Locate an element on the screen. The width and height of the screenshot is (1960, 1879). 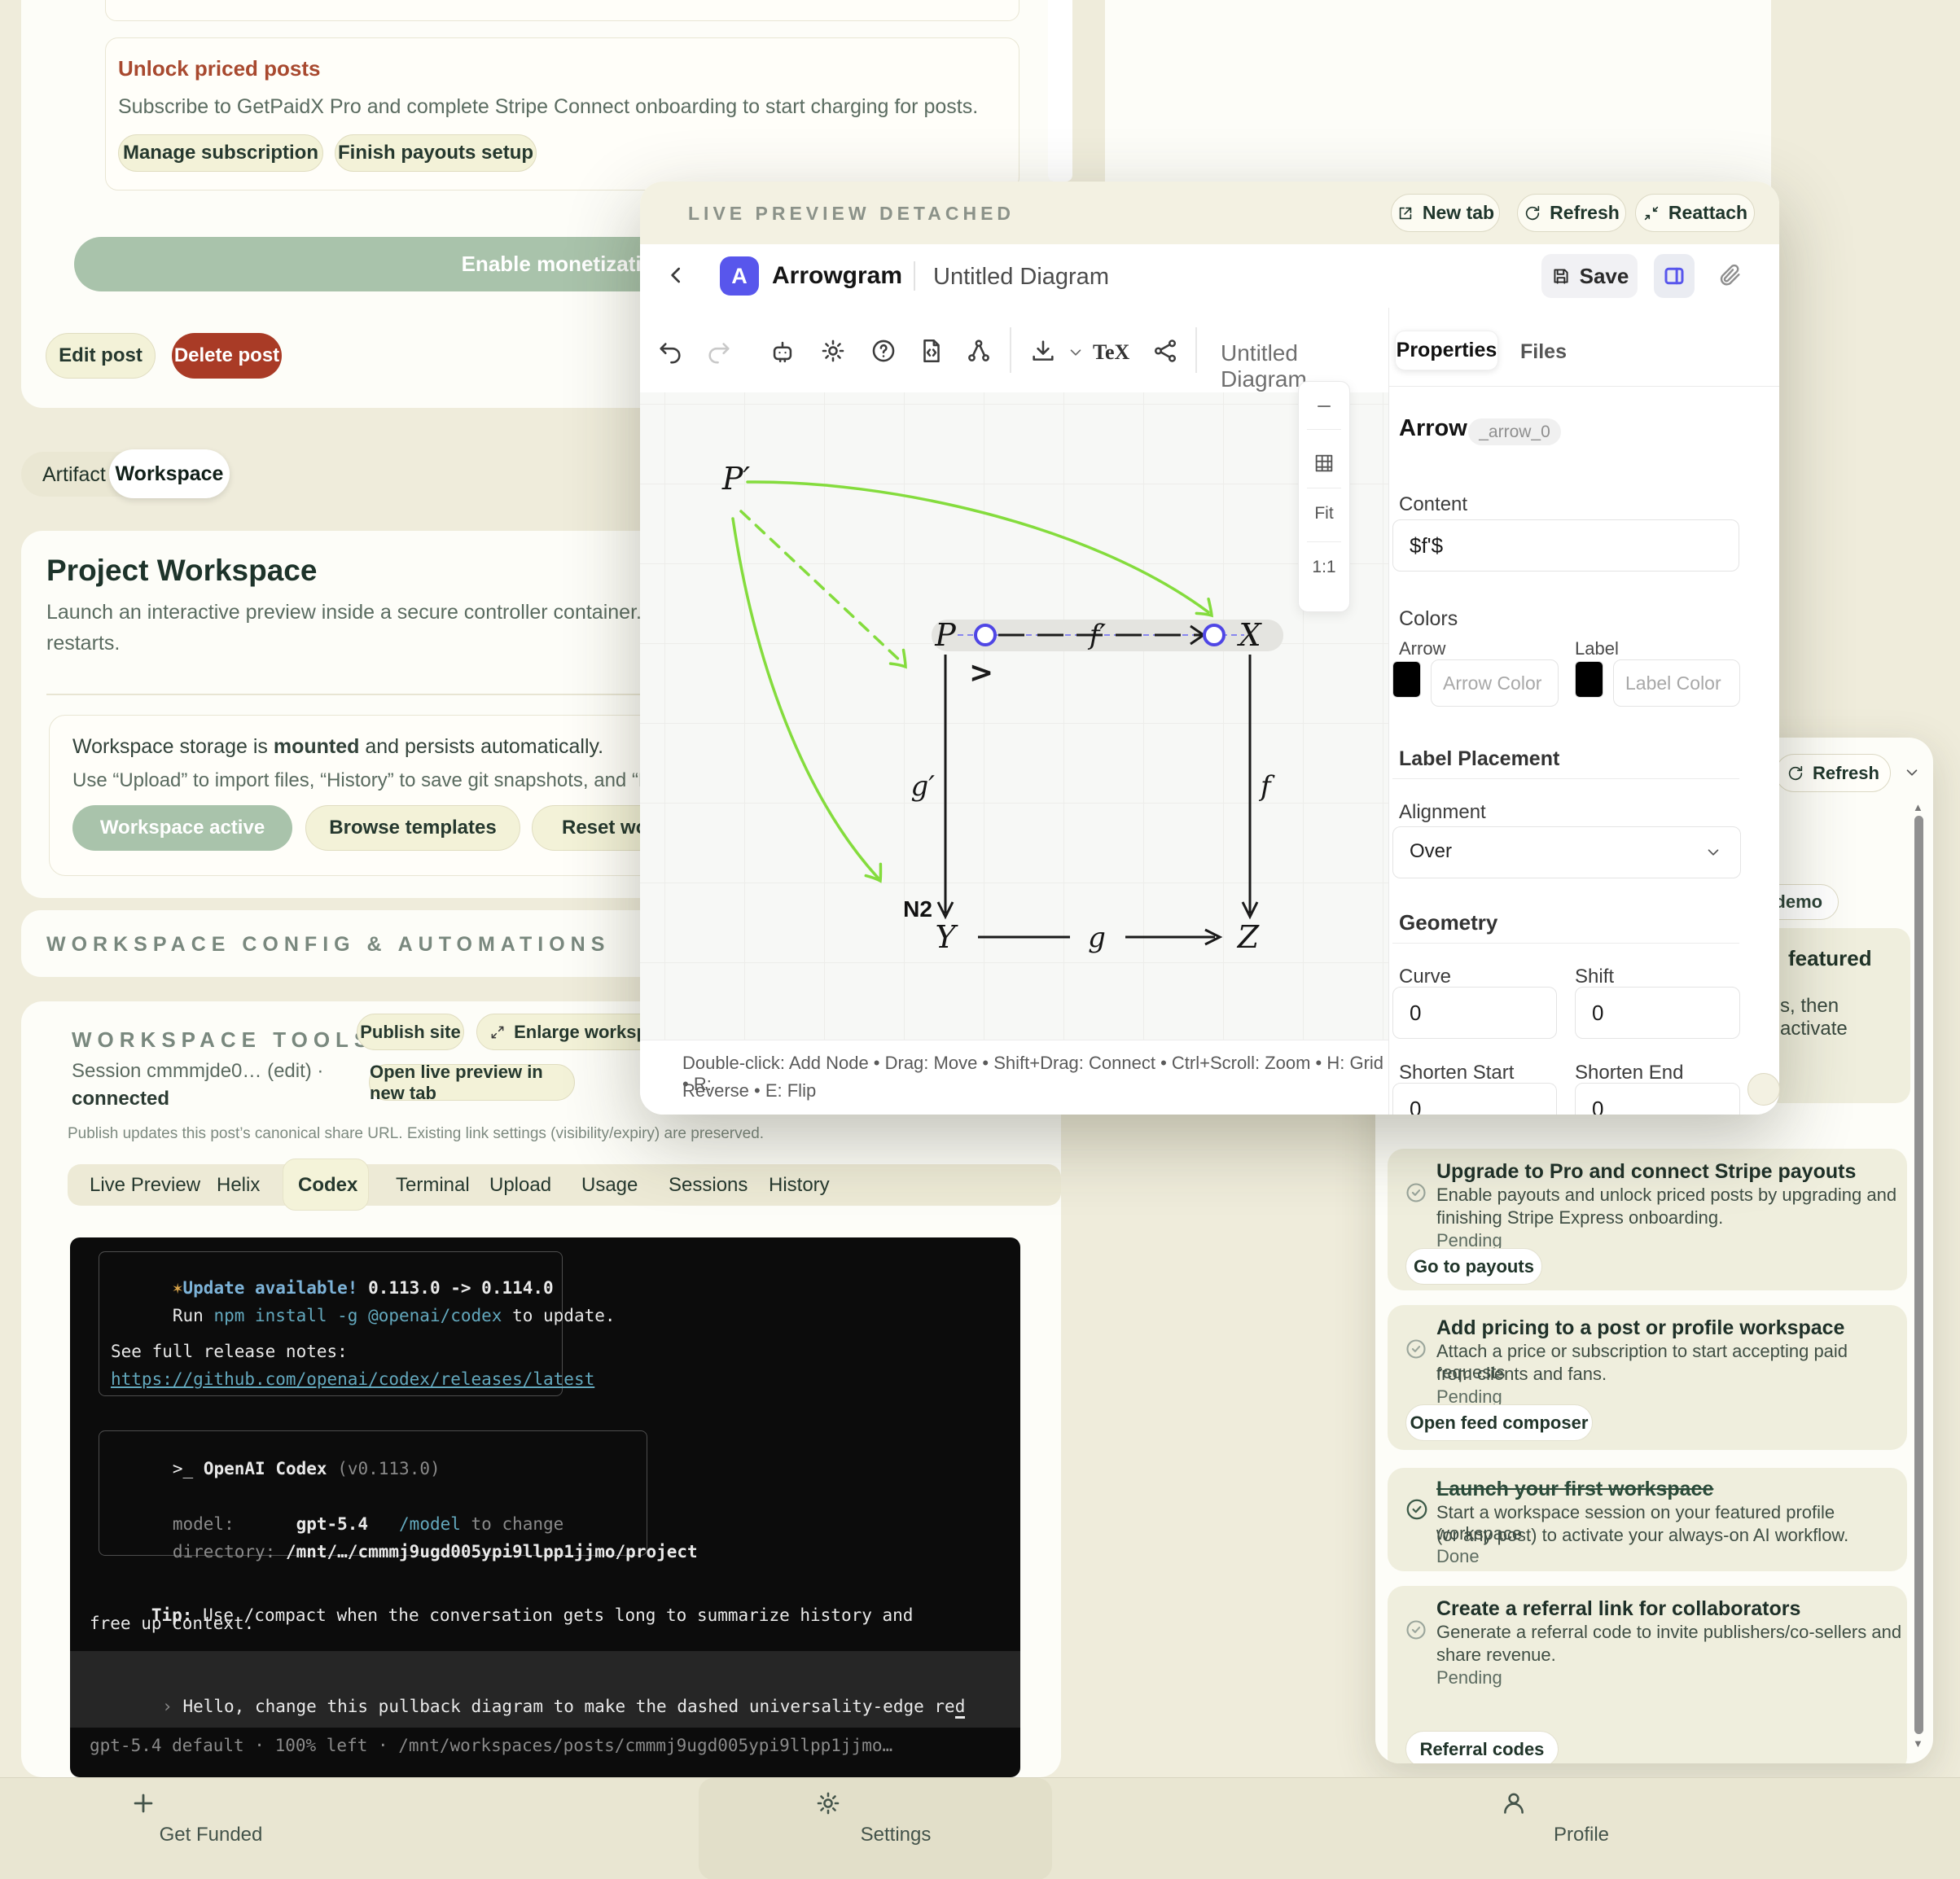
logo-letter: A is located at coordinates (739, 275).